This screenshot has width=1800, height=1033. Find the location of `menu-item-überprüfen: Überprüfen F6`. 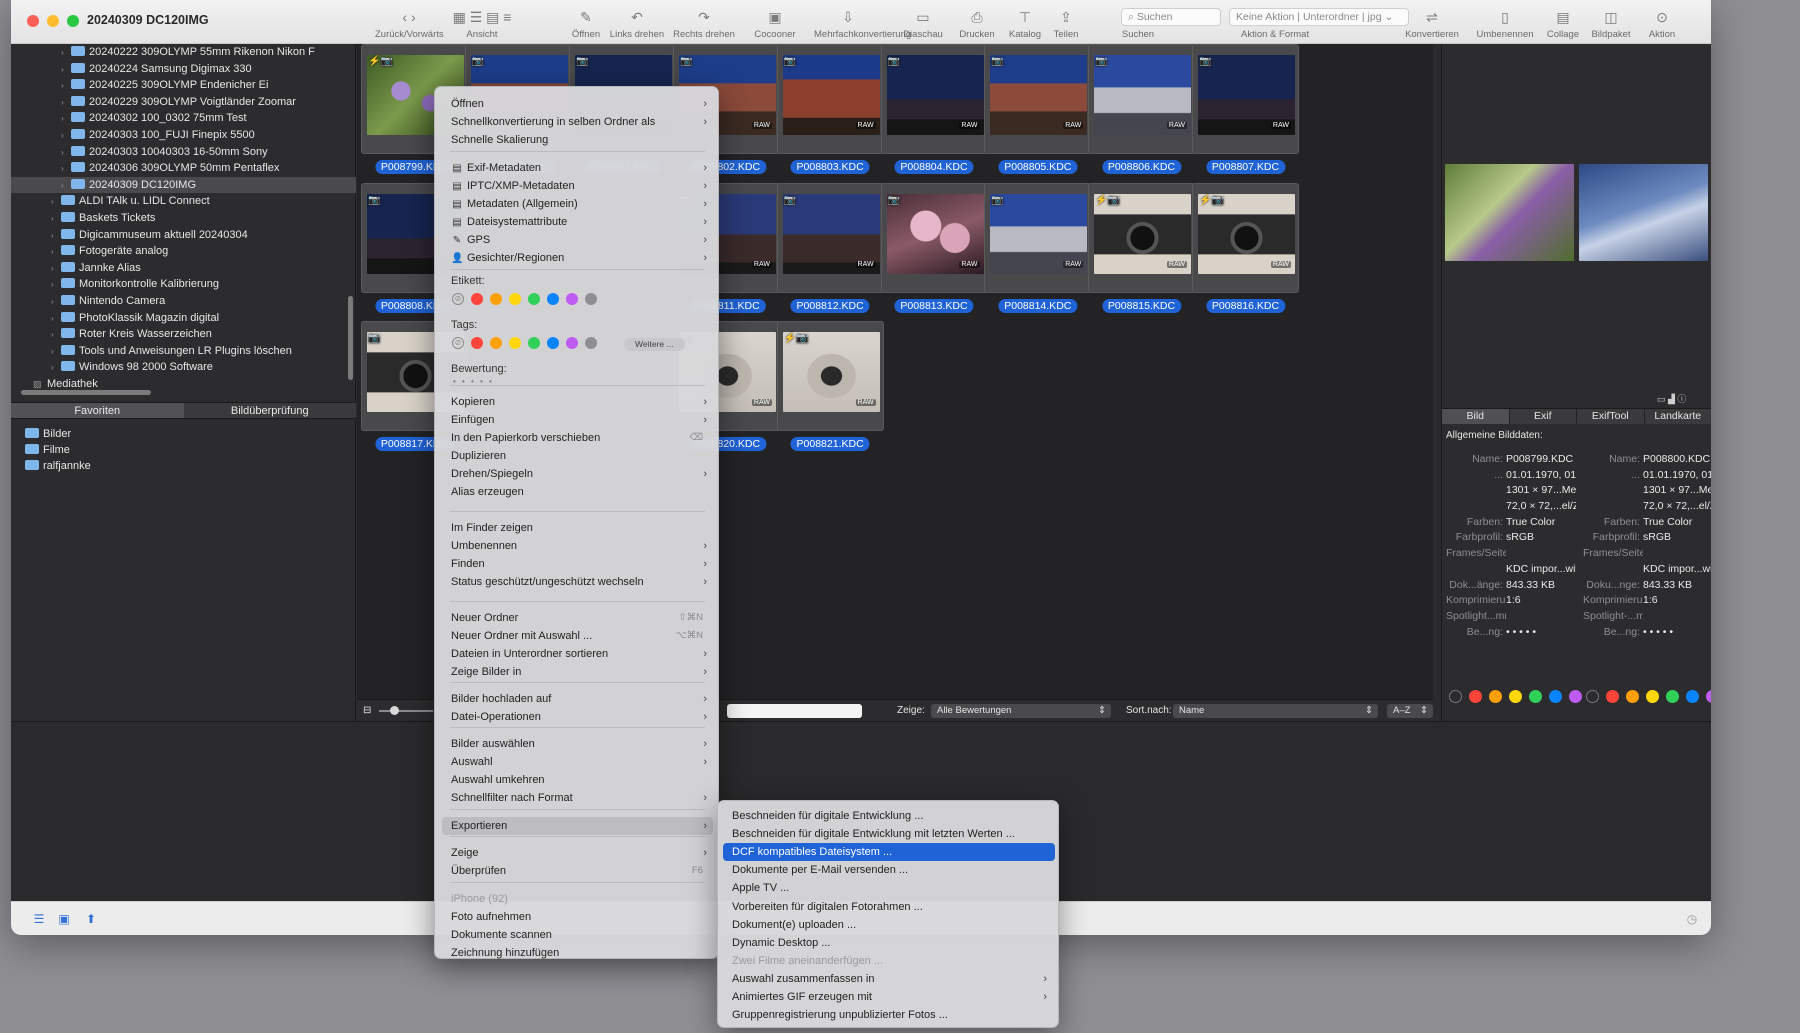

menu-item-überprüfen: Überprüfen F6 is located at coordinates (577, 871).